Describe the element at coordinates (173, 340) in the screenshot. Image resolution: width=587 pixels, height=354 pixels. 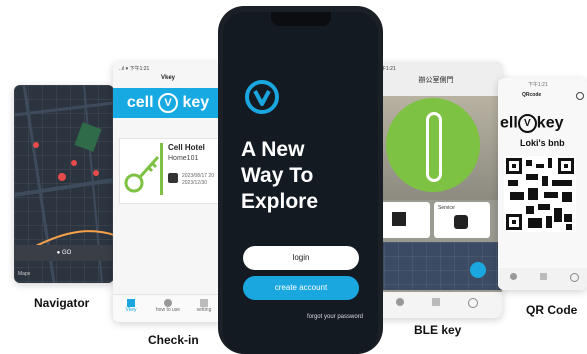
I see `caption-checkin: Check-in` at that location.